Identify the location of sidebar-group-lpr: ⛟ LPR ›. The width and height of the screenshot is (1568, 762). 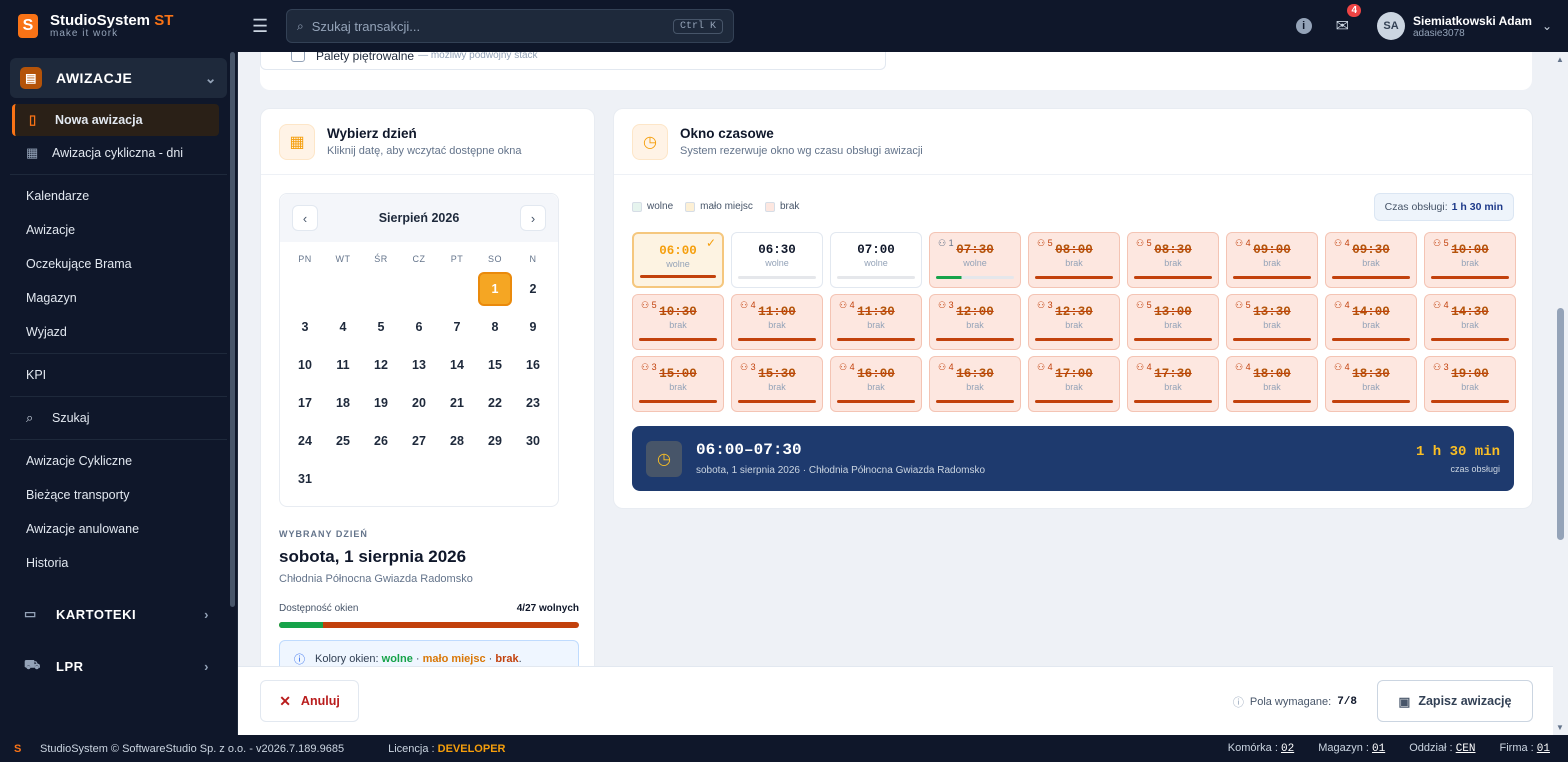
(118, 666).